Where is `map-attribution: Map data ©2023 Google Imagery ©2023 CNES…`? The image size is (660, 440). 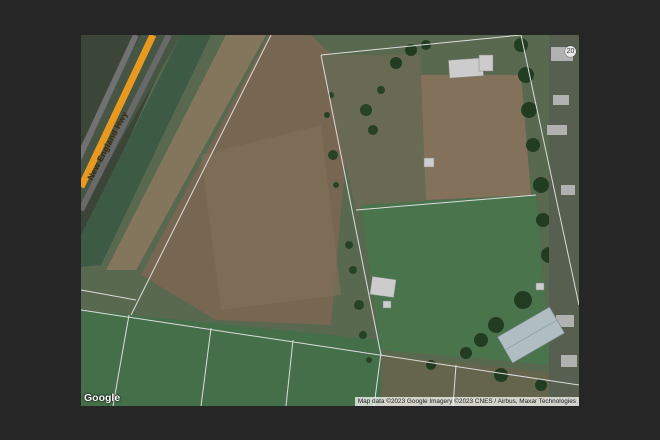 map-attribution: Map data ©2023 Google Imagery ©2023 CNES… is located at coordinates (466, 401).